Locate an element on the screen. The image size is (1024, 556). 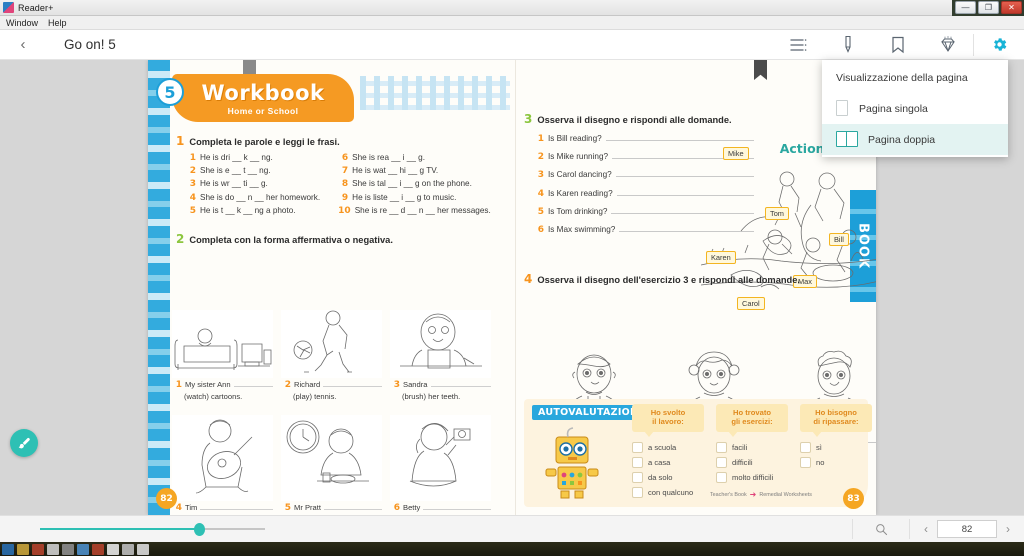
item-number: 10 is located at coordinates (344, 210).